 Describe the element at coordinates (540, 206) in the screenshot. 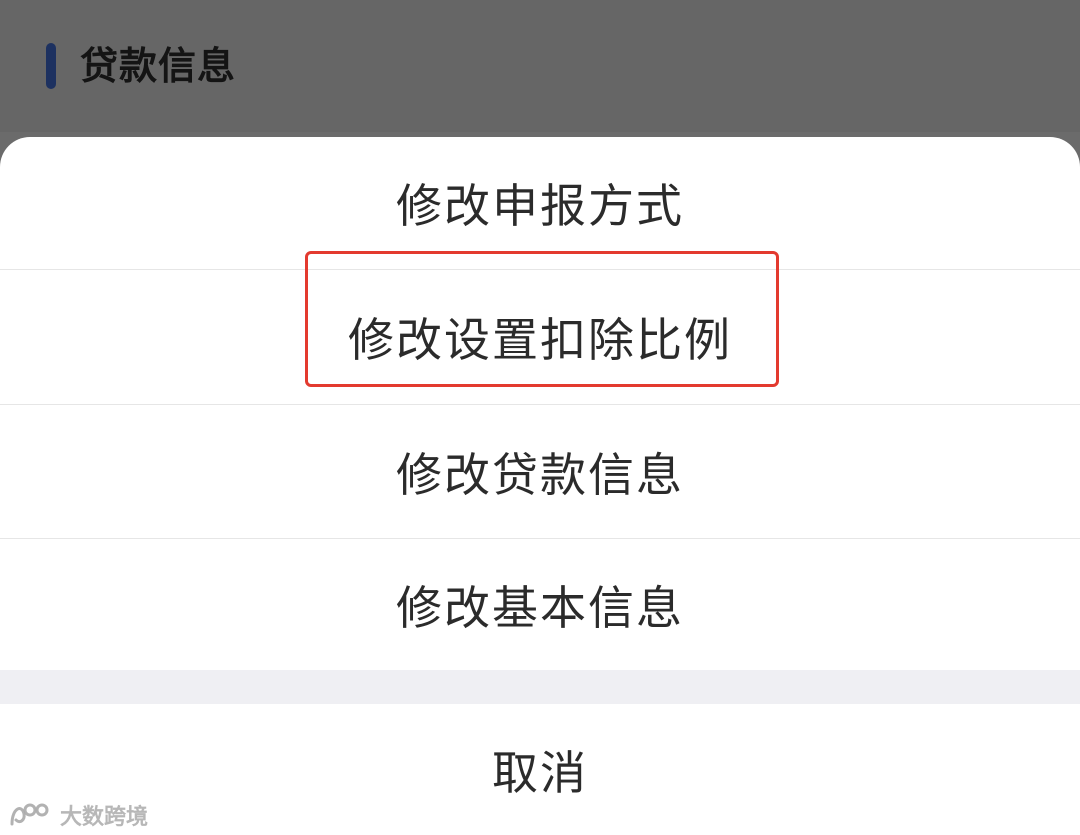

I see `option-label: 修改申报方式` at that location.